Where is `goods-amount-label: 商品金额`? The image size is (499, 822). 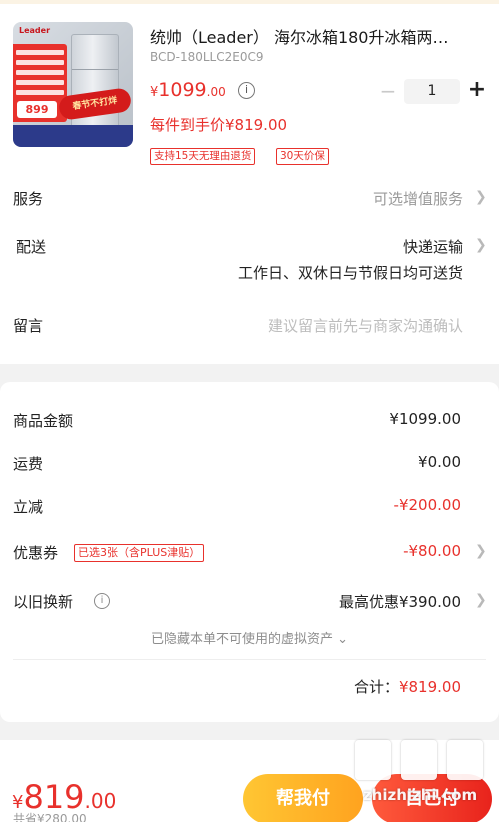 goods-amount-label: 商品金额 is located at coordinates (43, 421).